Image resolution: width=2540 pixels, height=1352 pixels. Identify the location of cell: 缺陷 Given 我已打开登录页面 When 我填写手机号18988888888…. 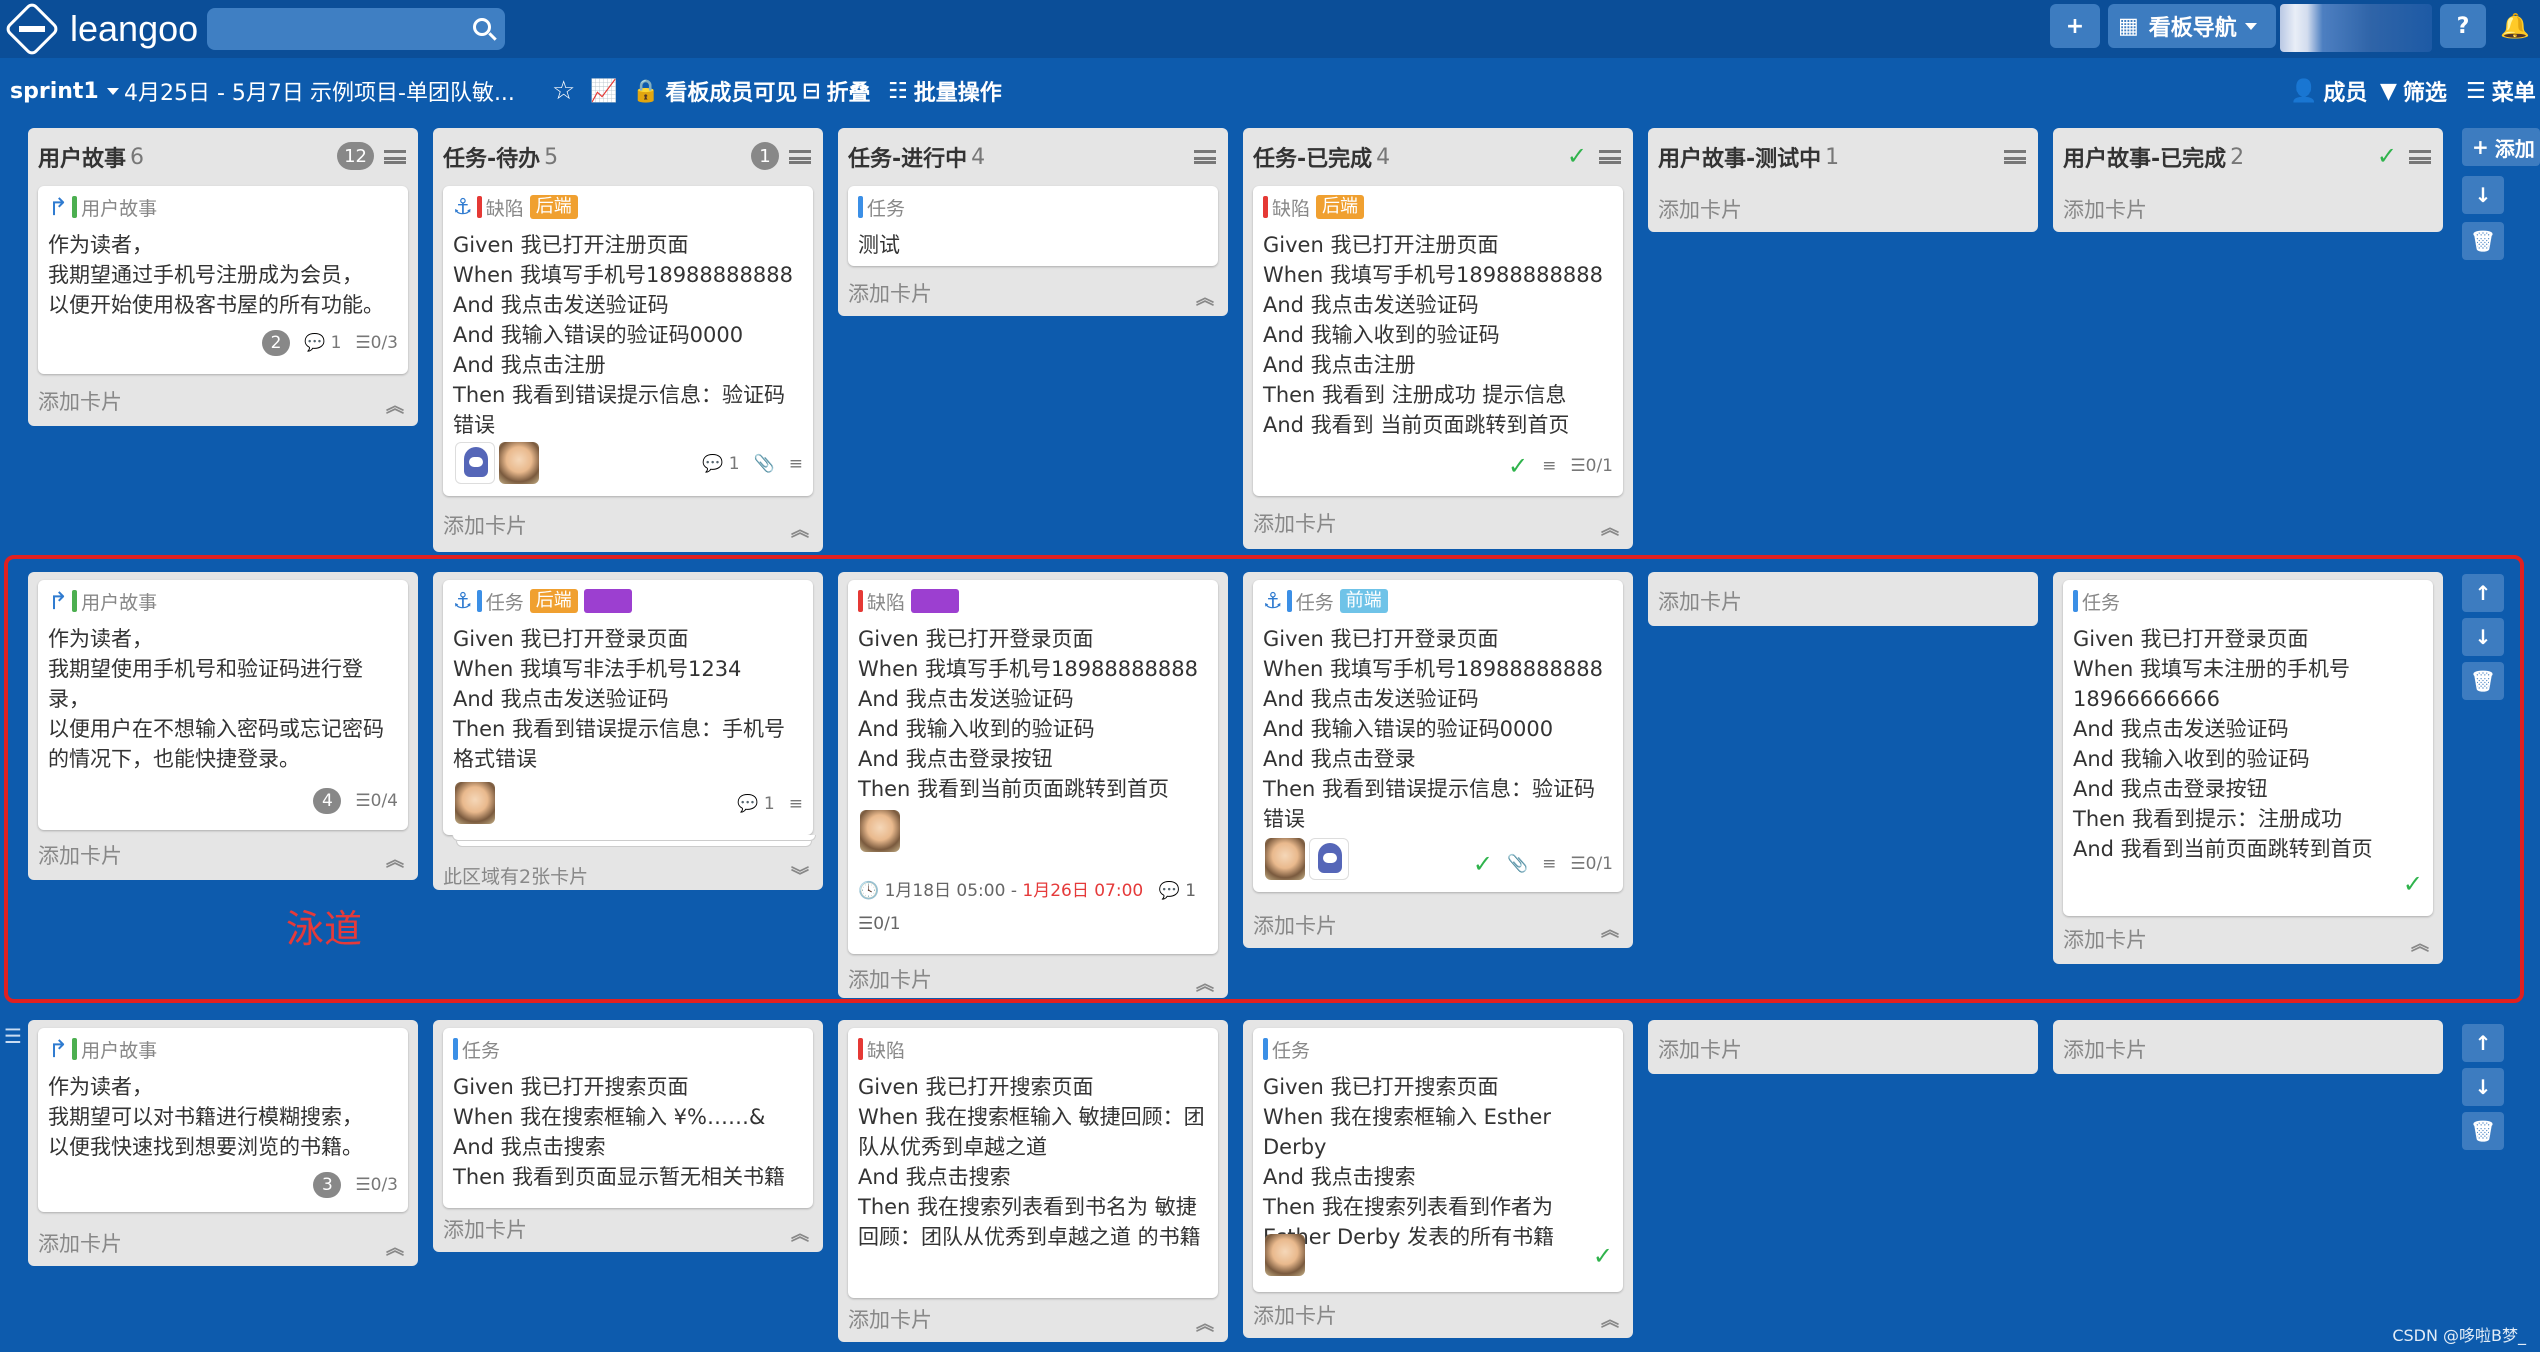
(1033, 785).